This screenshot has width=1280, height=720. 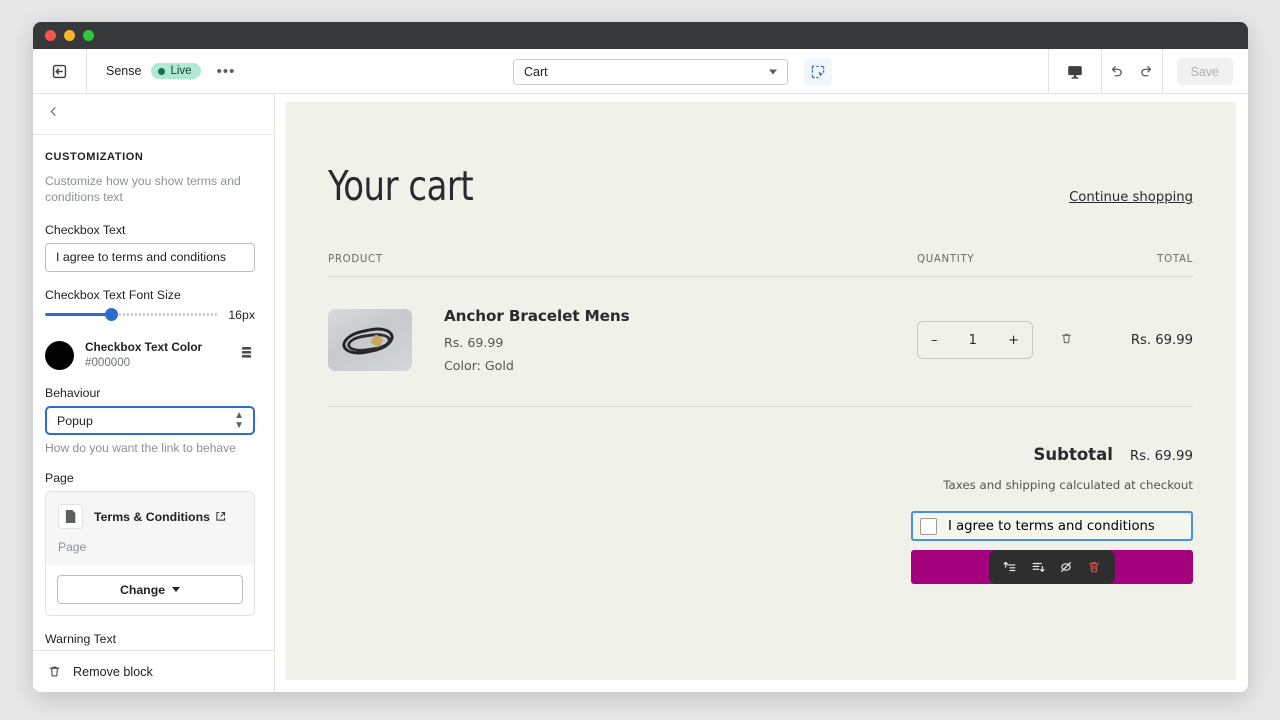 I want to click on shop-info-group: Sense Live •••, so click(x=164, y=71).